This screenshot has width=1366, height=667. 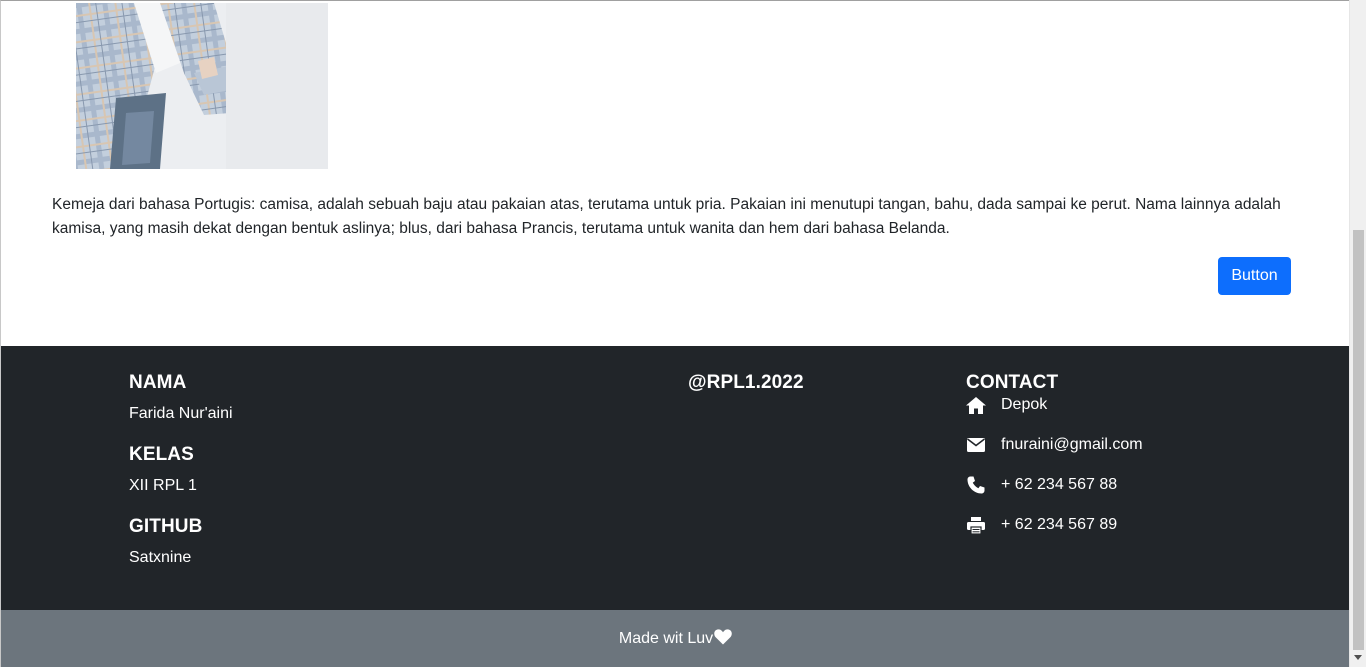 What do you see at coordinates (1059, 524) in the screenshot?
I see `contact-fax-text: + 62 234 567 89` at bounding box center [1059, 524].